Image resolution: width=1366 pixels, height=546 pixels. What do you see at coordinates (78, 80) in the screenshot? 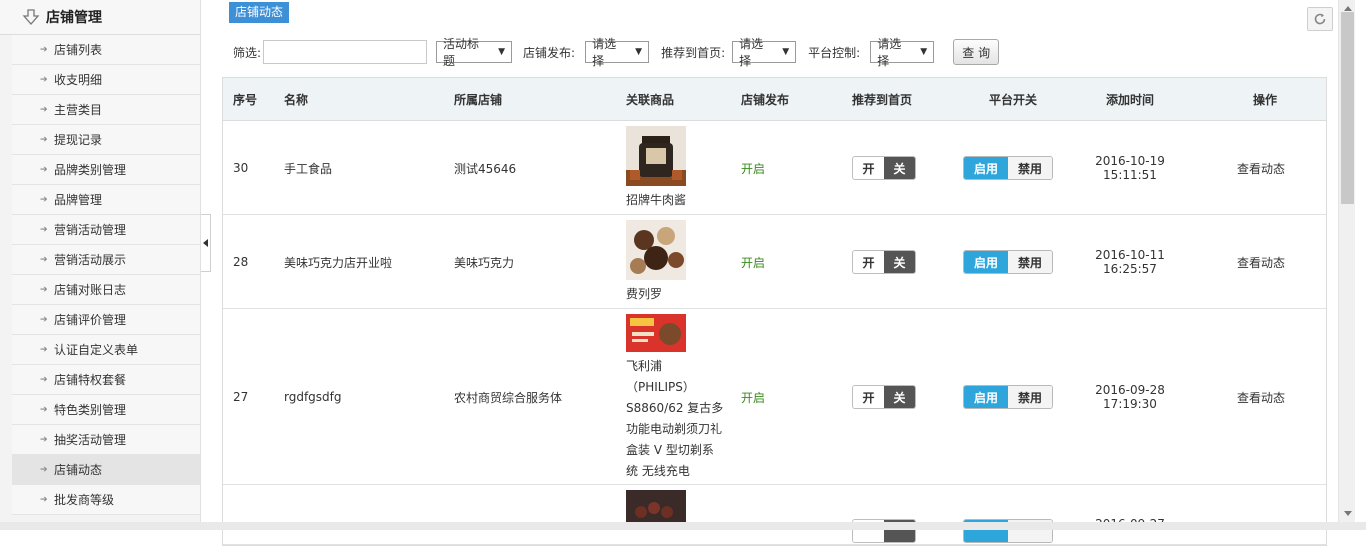
I see `sidebar-item-label: 收支明细` at bounding box center [78, 80].